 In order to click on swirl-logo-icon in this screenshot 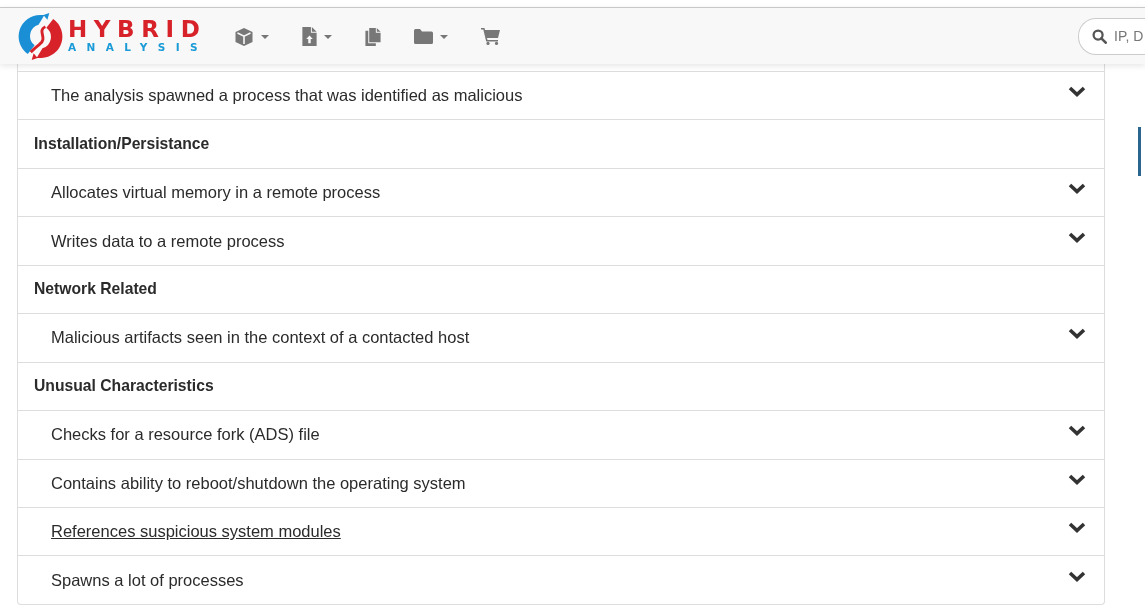, I will do `click(40, 36)`.